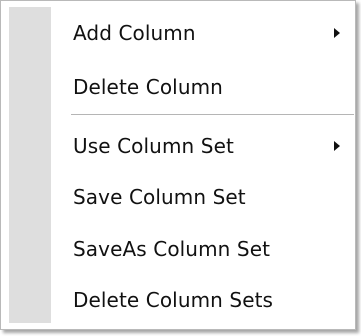  What do you see at coordinates (159, 197) in the screenshot?
I see `menu-item-label: Save Column Set` at bounding box center [159, 197].